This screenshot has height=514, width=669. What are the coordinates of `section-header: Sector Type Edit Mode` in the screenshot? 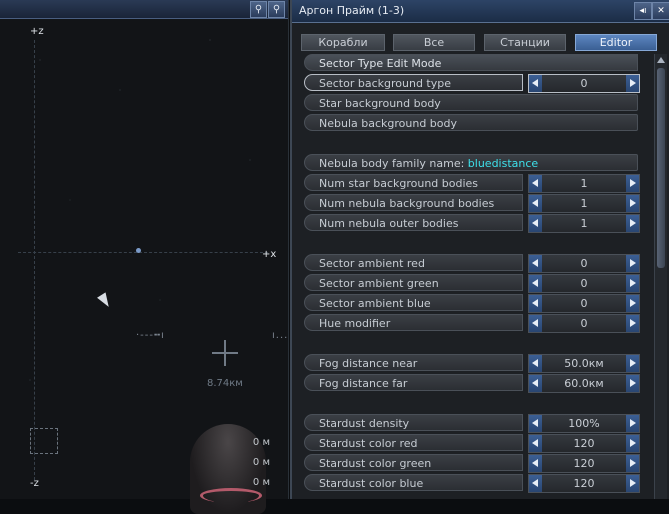 It's located at (471, 62).